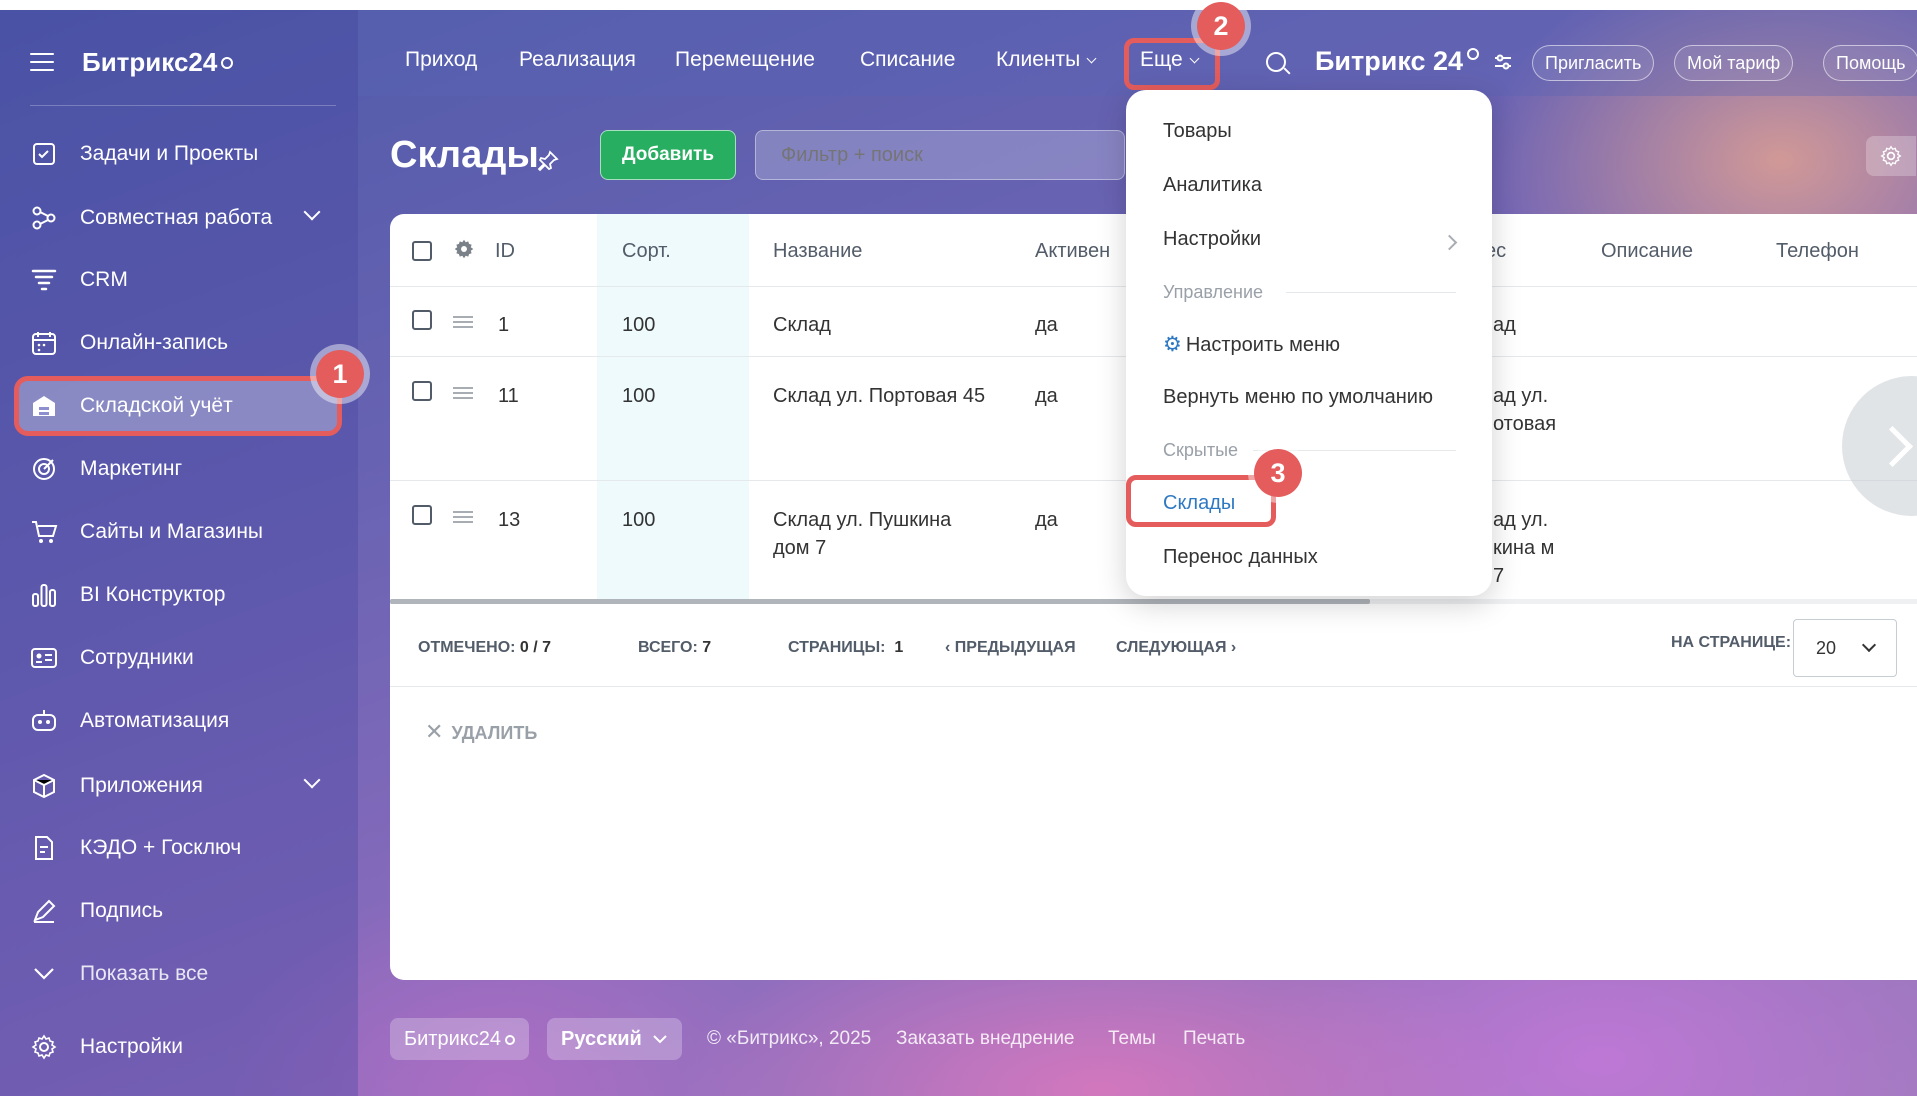 The width and height of the screenshot is (1917, 1096). What do you see at coordinates (1276, 62) in the screenshot?
I see `search-icon` at bounding box center [1276, 62].